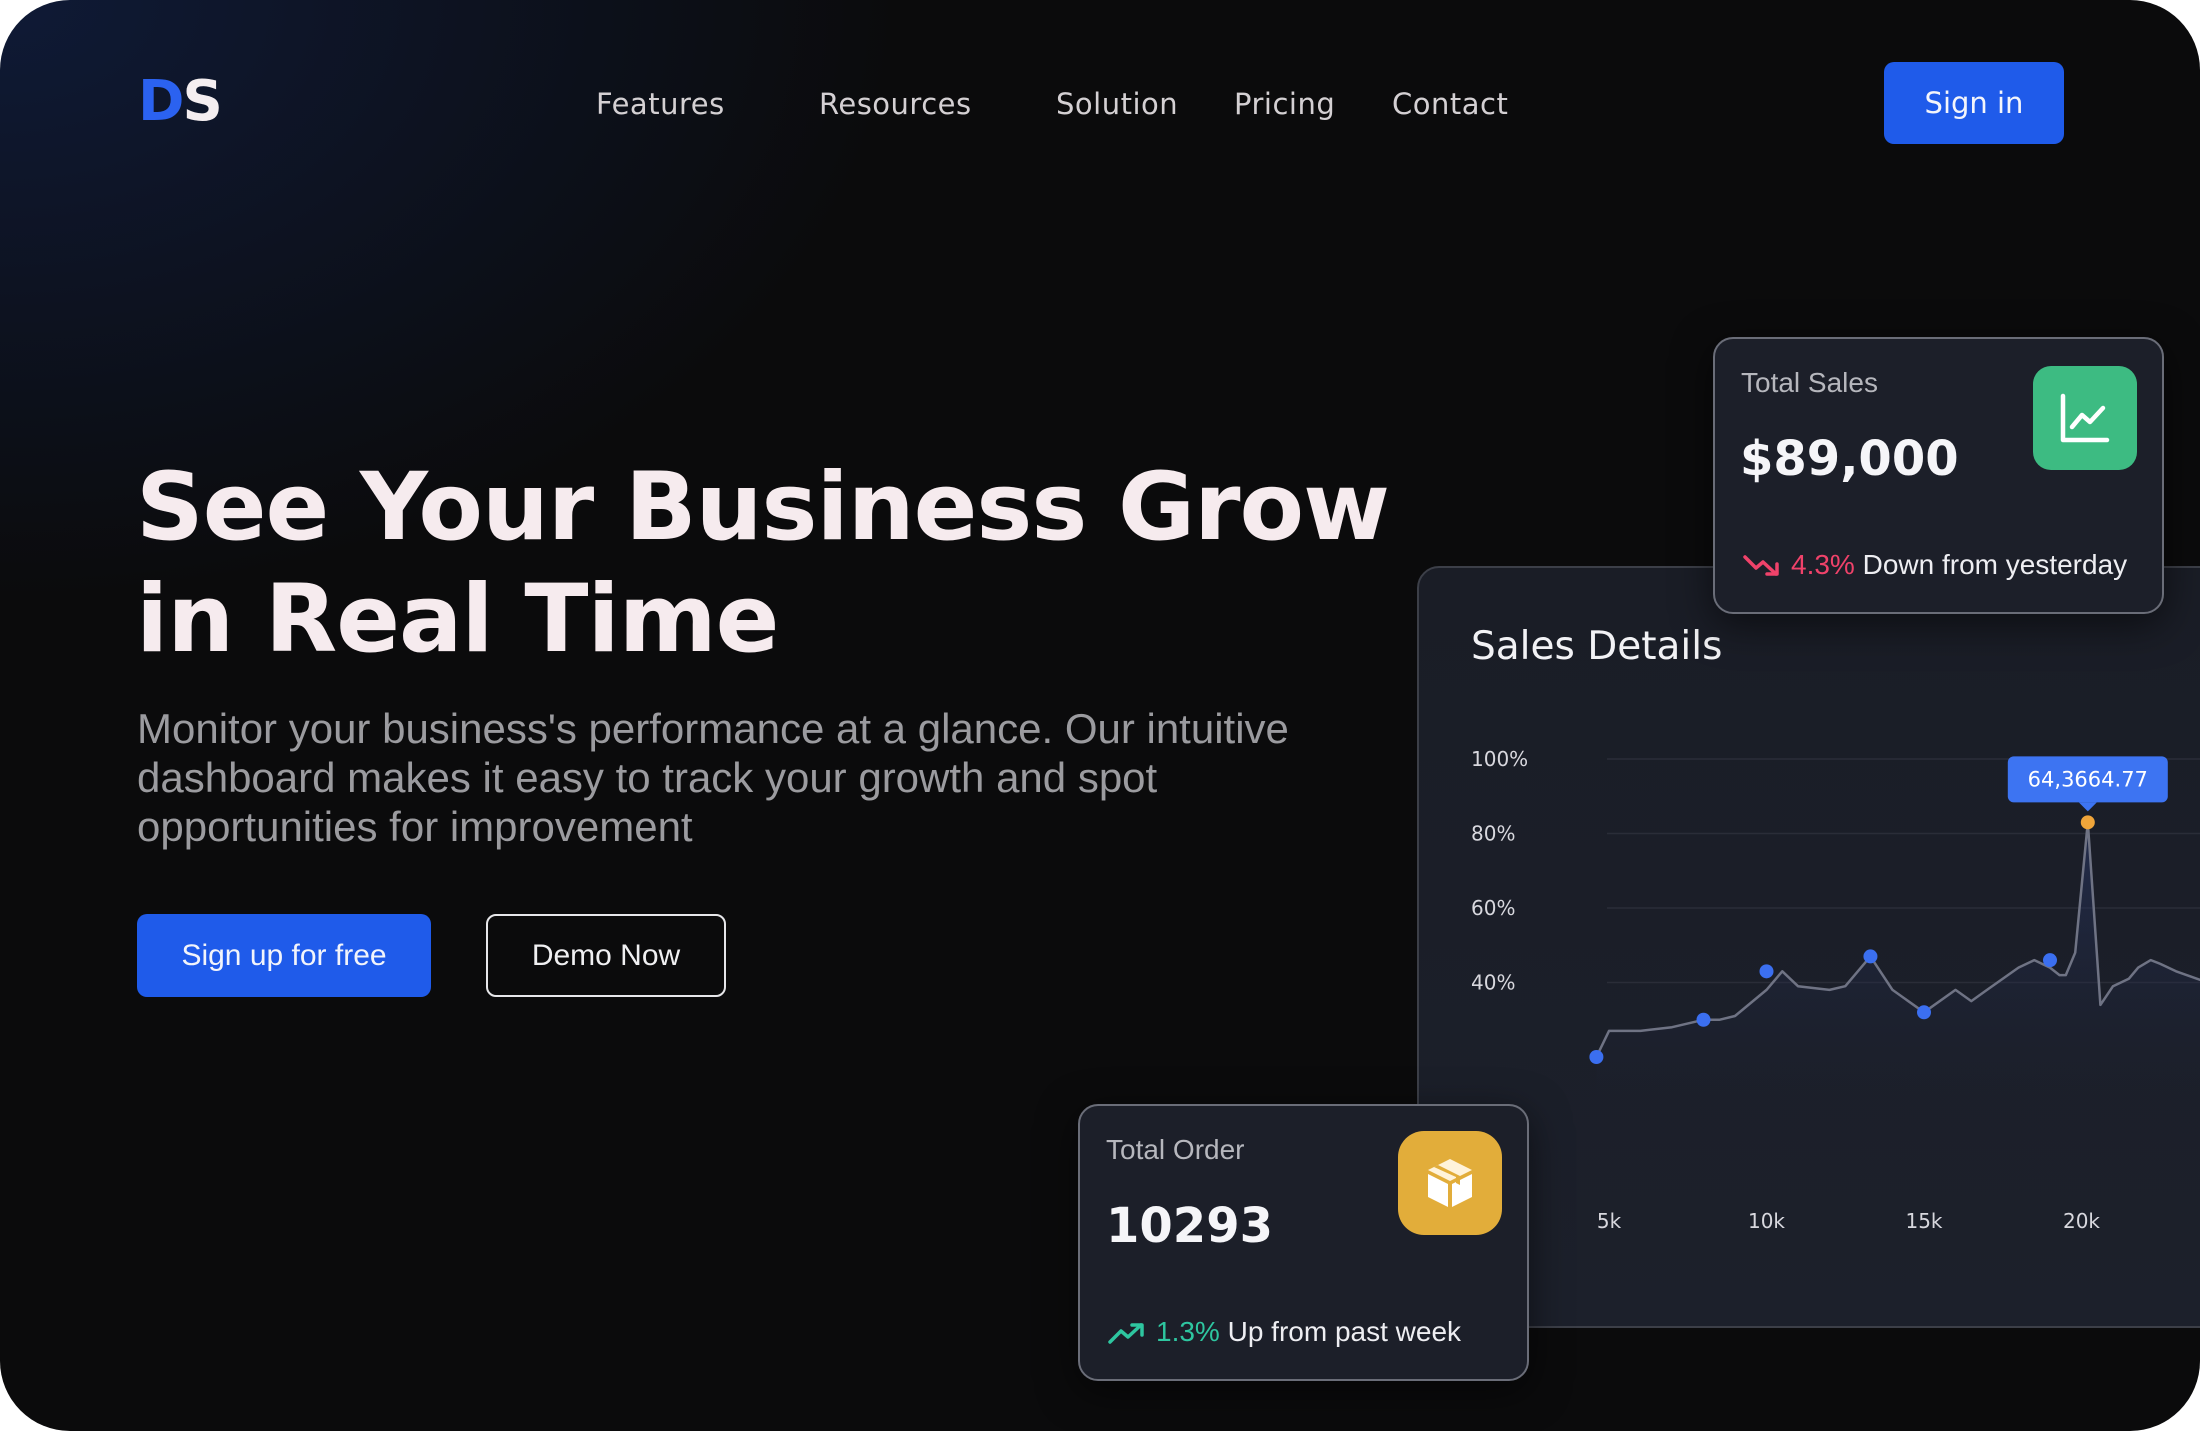 This screenshot has width=2200, height=1431. Describe the element at coordinates (1175, 1149) in the screenshot. I see `total-order-label: Total Order` at that location.